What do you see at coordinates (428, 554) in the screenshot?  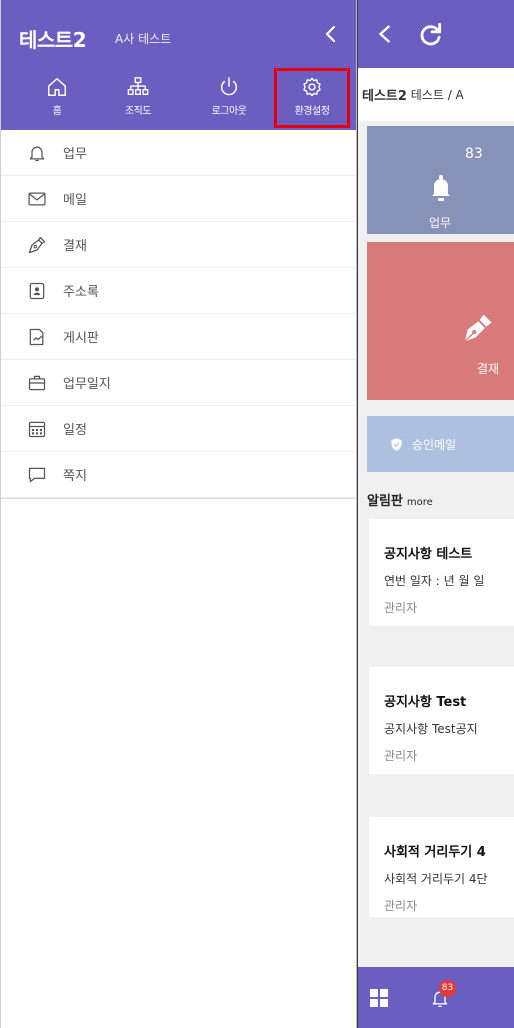 I see `notice-title: 공지사항 테스트` at bounding box center [428, 554].